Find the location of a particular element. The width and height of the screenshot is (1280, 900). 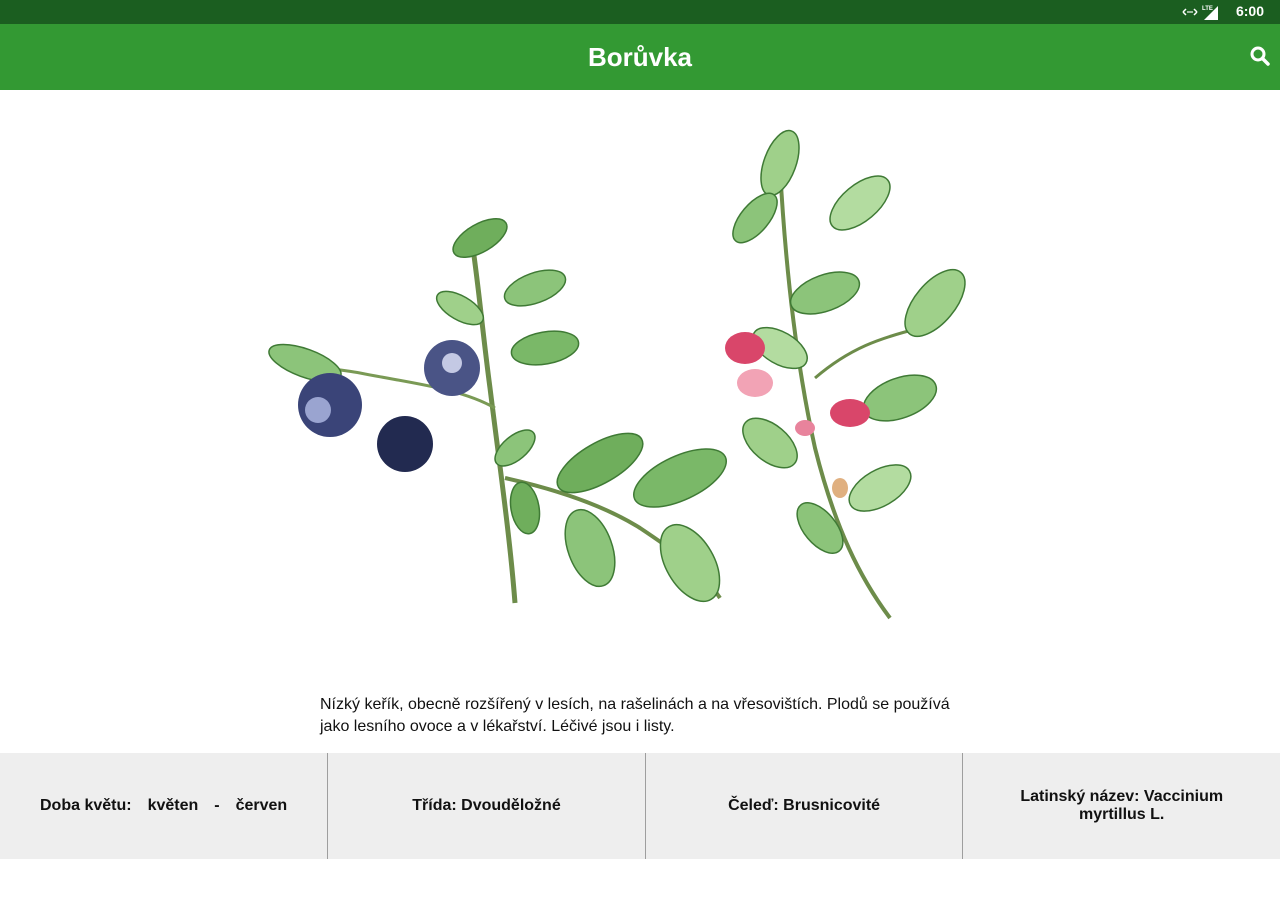

bloom-from: květen is located at coordinates (173, 805).